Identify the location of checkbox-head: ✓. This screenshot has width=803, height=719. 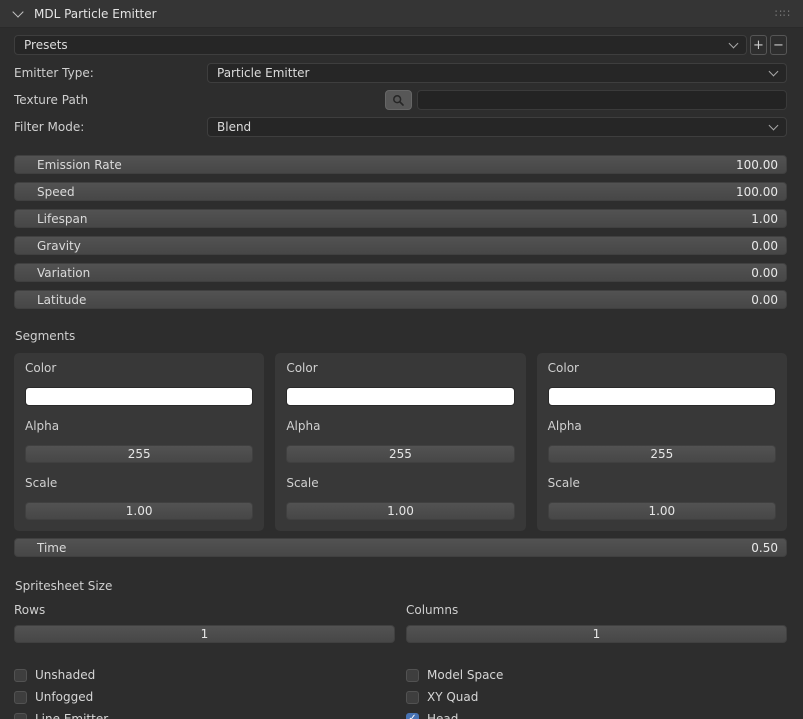
(412, 715).